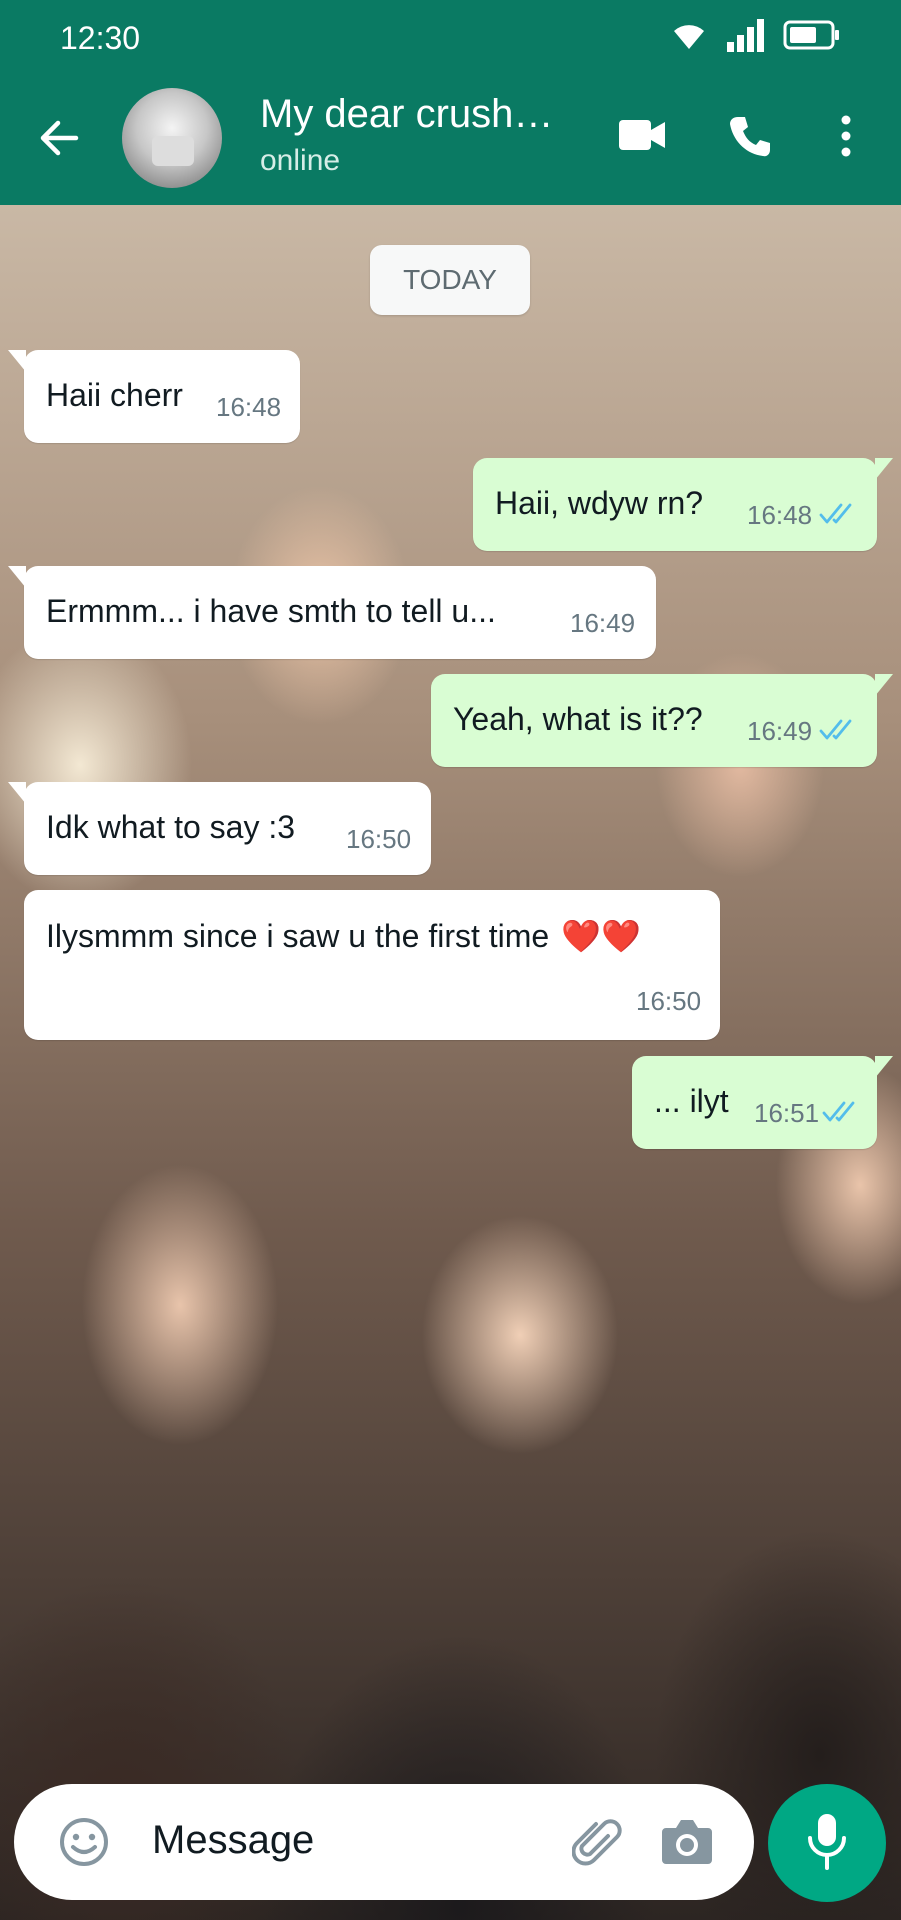 The height and width of the screenshot is (1920, 901). What do you see at coordinates (298, 936) in the screenshot?
I see `message-text: Ilysmmm since i saw u the first time` at bounding box center [298, 936].